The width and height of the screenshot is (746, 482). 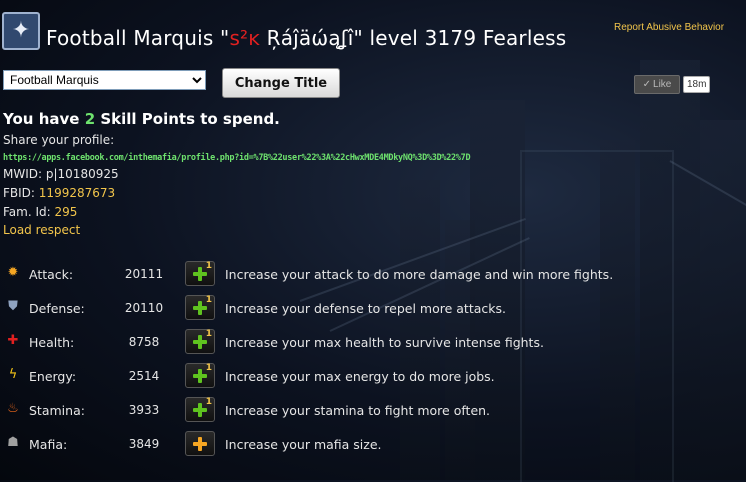 What do you see at coordinates (104, 80) in the screenshot?
I see `title-select: Football Marquis` at bounding box center [104, 80].